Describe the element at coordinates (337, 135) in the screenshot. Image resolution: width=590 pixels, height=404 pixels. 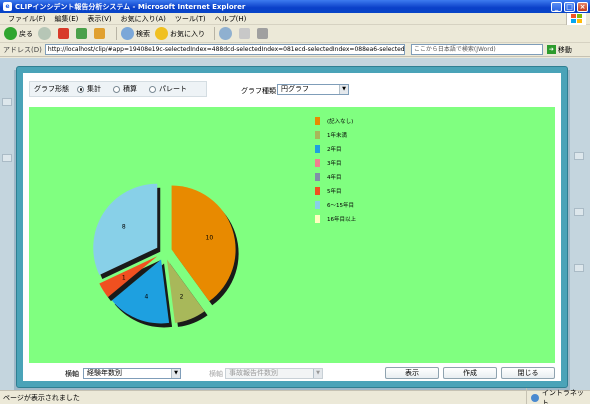
I see `legend-label: 1年未満` at that location.